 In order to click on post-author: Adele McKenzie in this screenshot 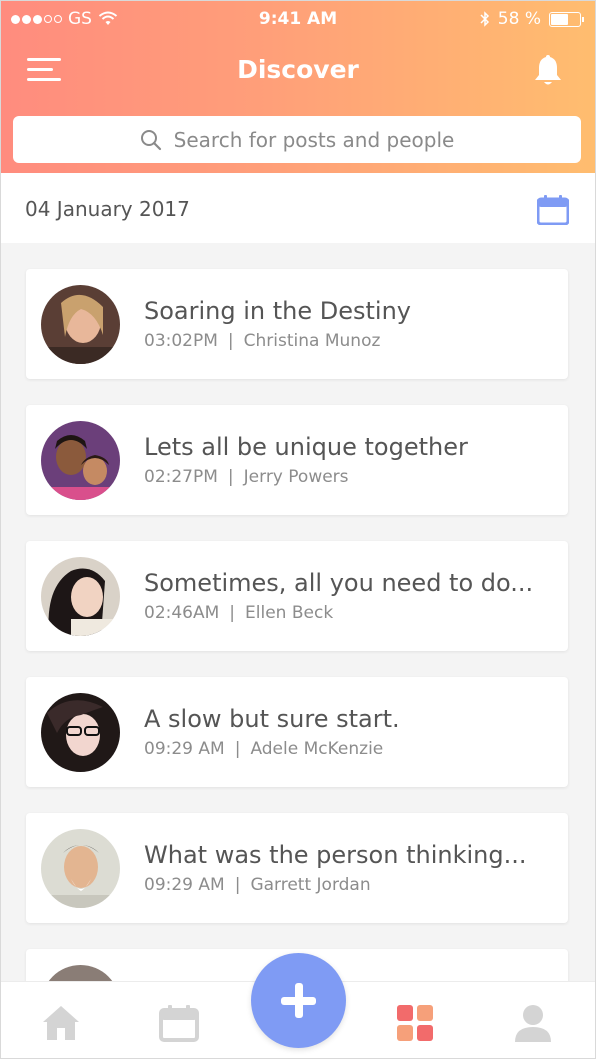, I will do `click(317, 749)`.